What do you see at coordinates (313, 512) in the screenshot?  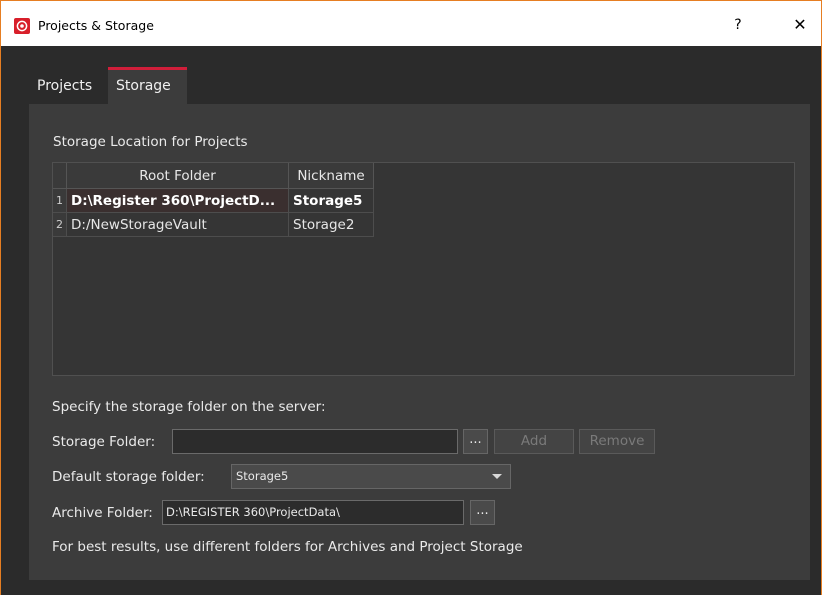 I see `archive-folder-input: D:\REGISTER 360\ProjectData\` at bounding box center [313, 512].